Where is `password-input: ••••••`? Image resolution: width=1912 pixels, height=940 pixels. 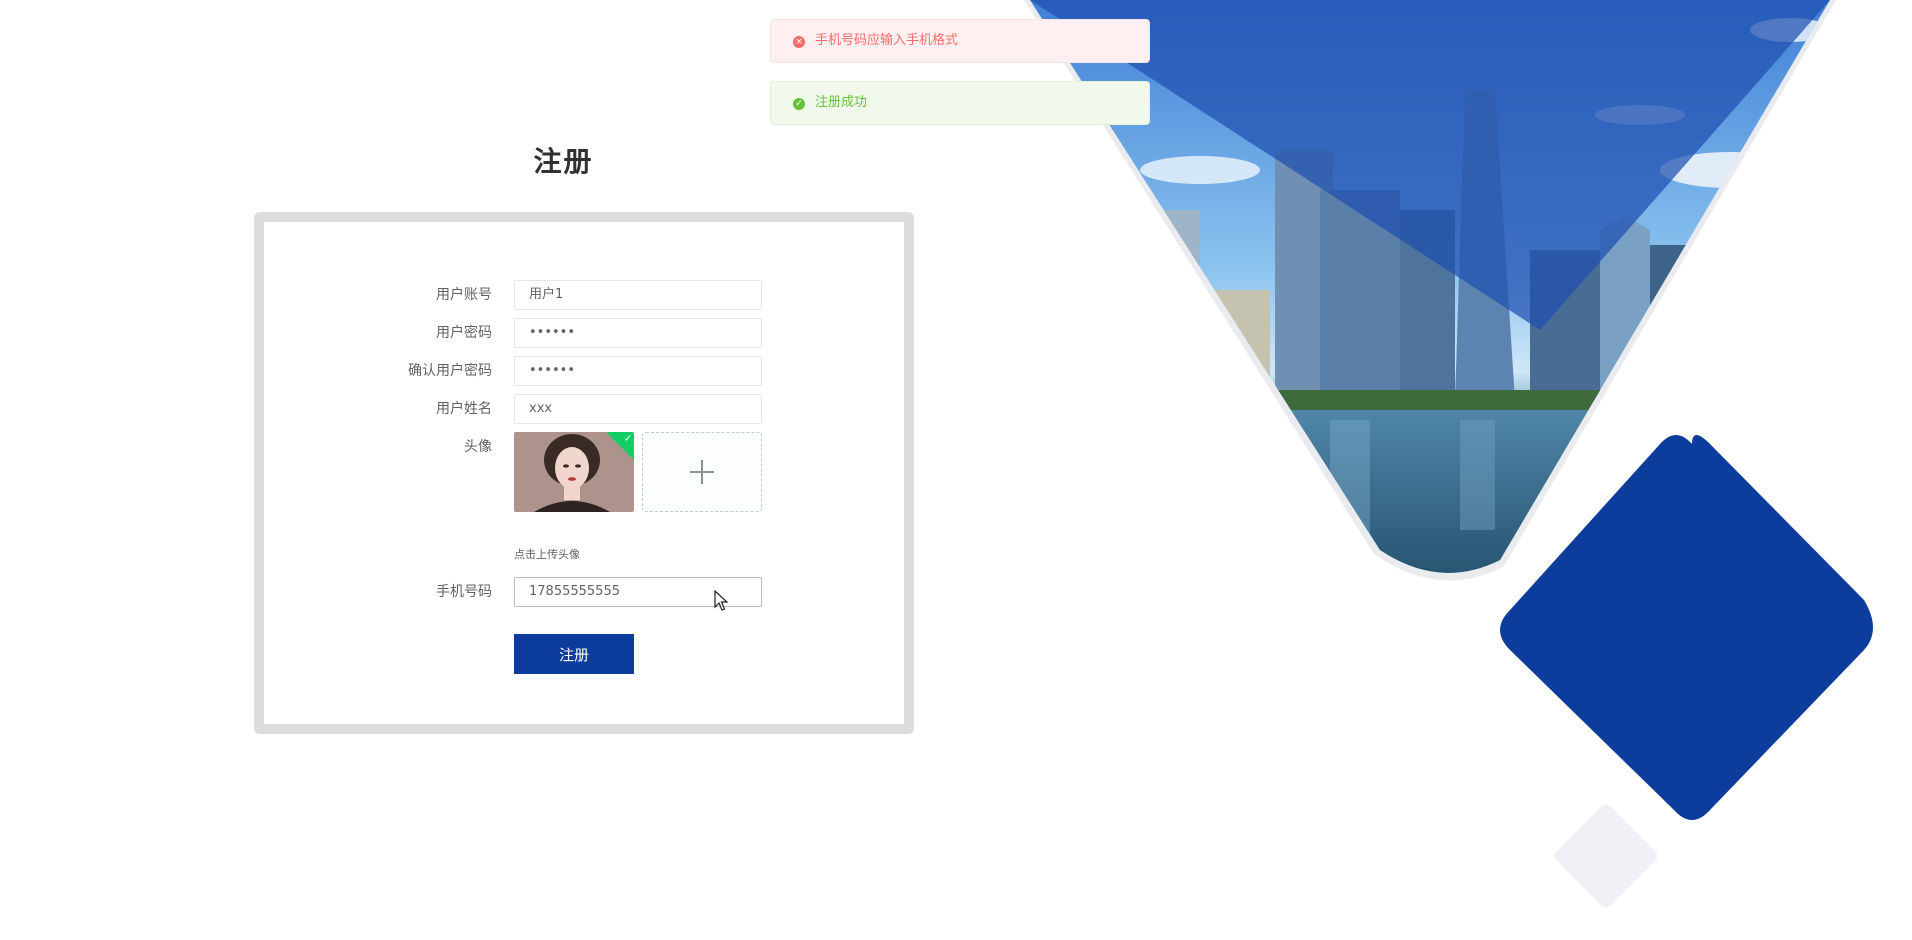 password-input: •••••• is located at coordinates (638, 333).